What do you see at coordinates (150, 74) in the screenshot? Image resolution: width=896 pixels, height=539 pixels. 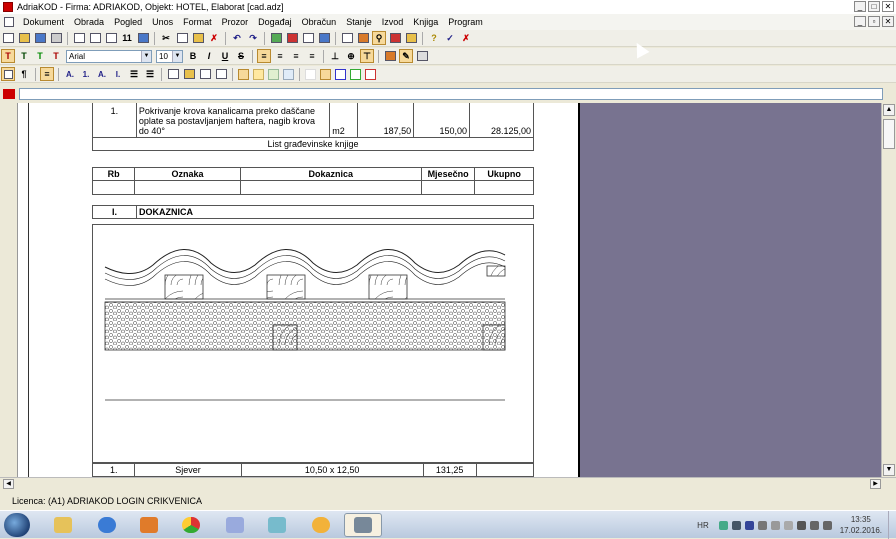 I see `indent-icon: ☰` at bounding box center [150, 74].